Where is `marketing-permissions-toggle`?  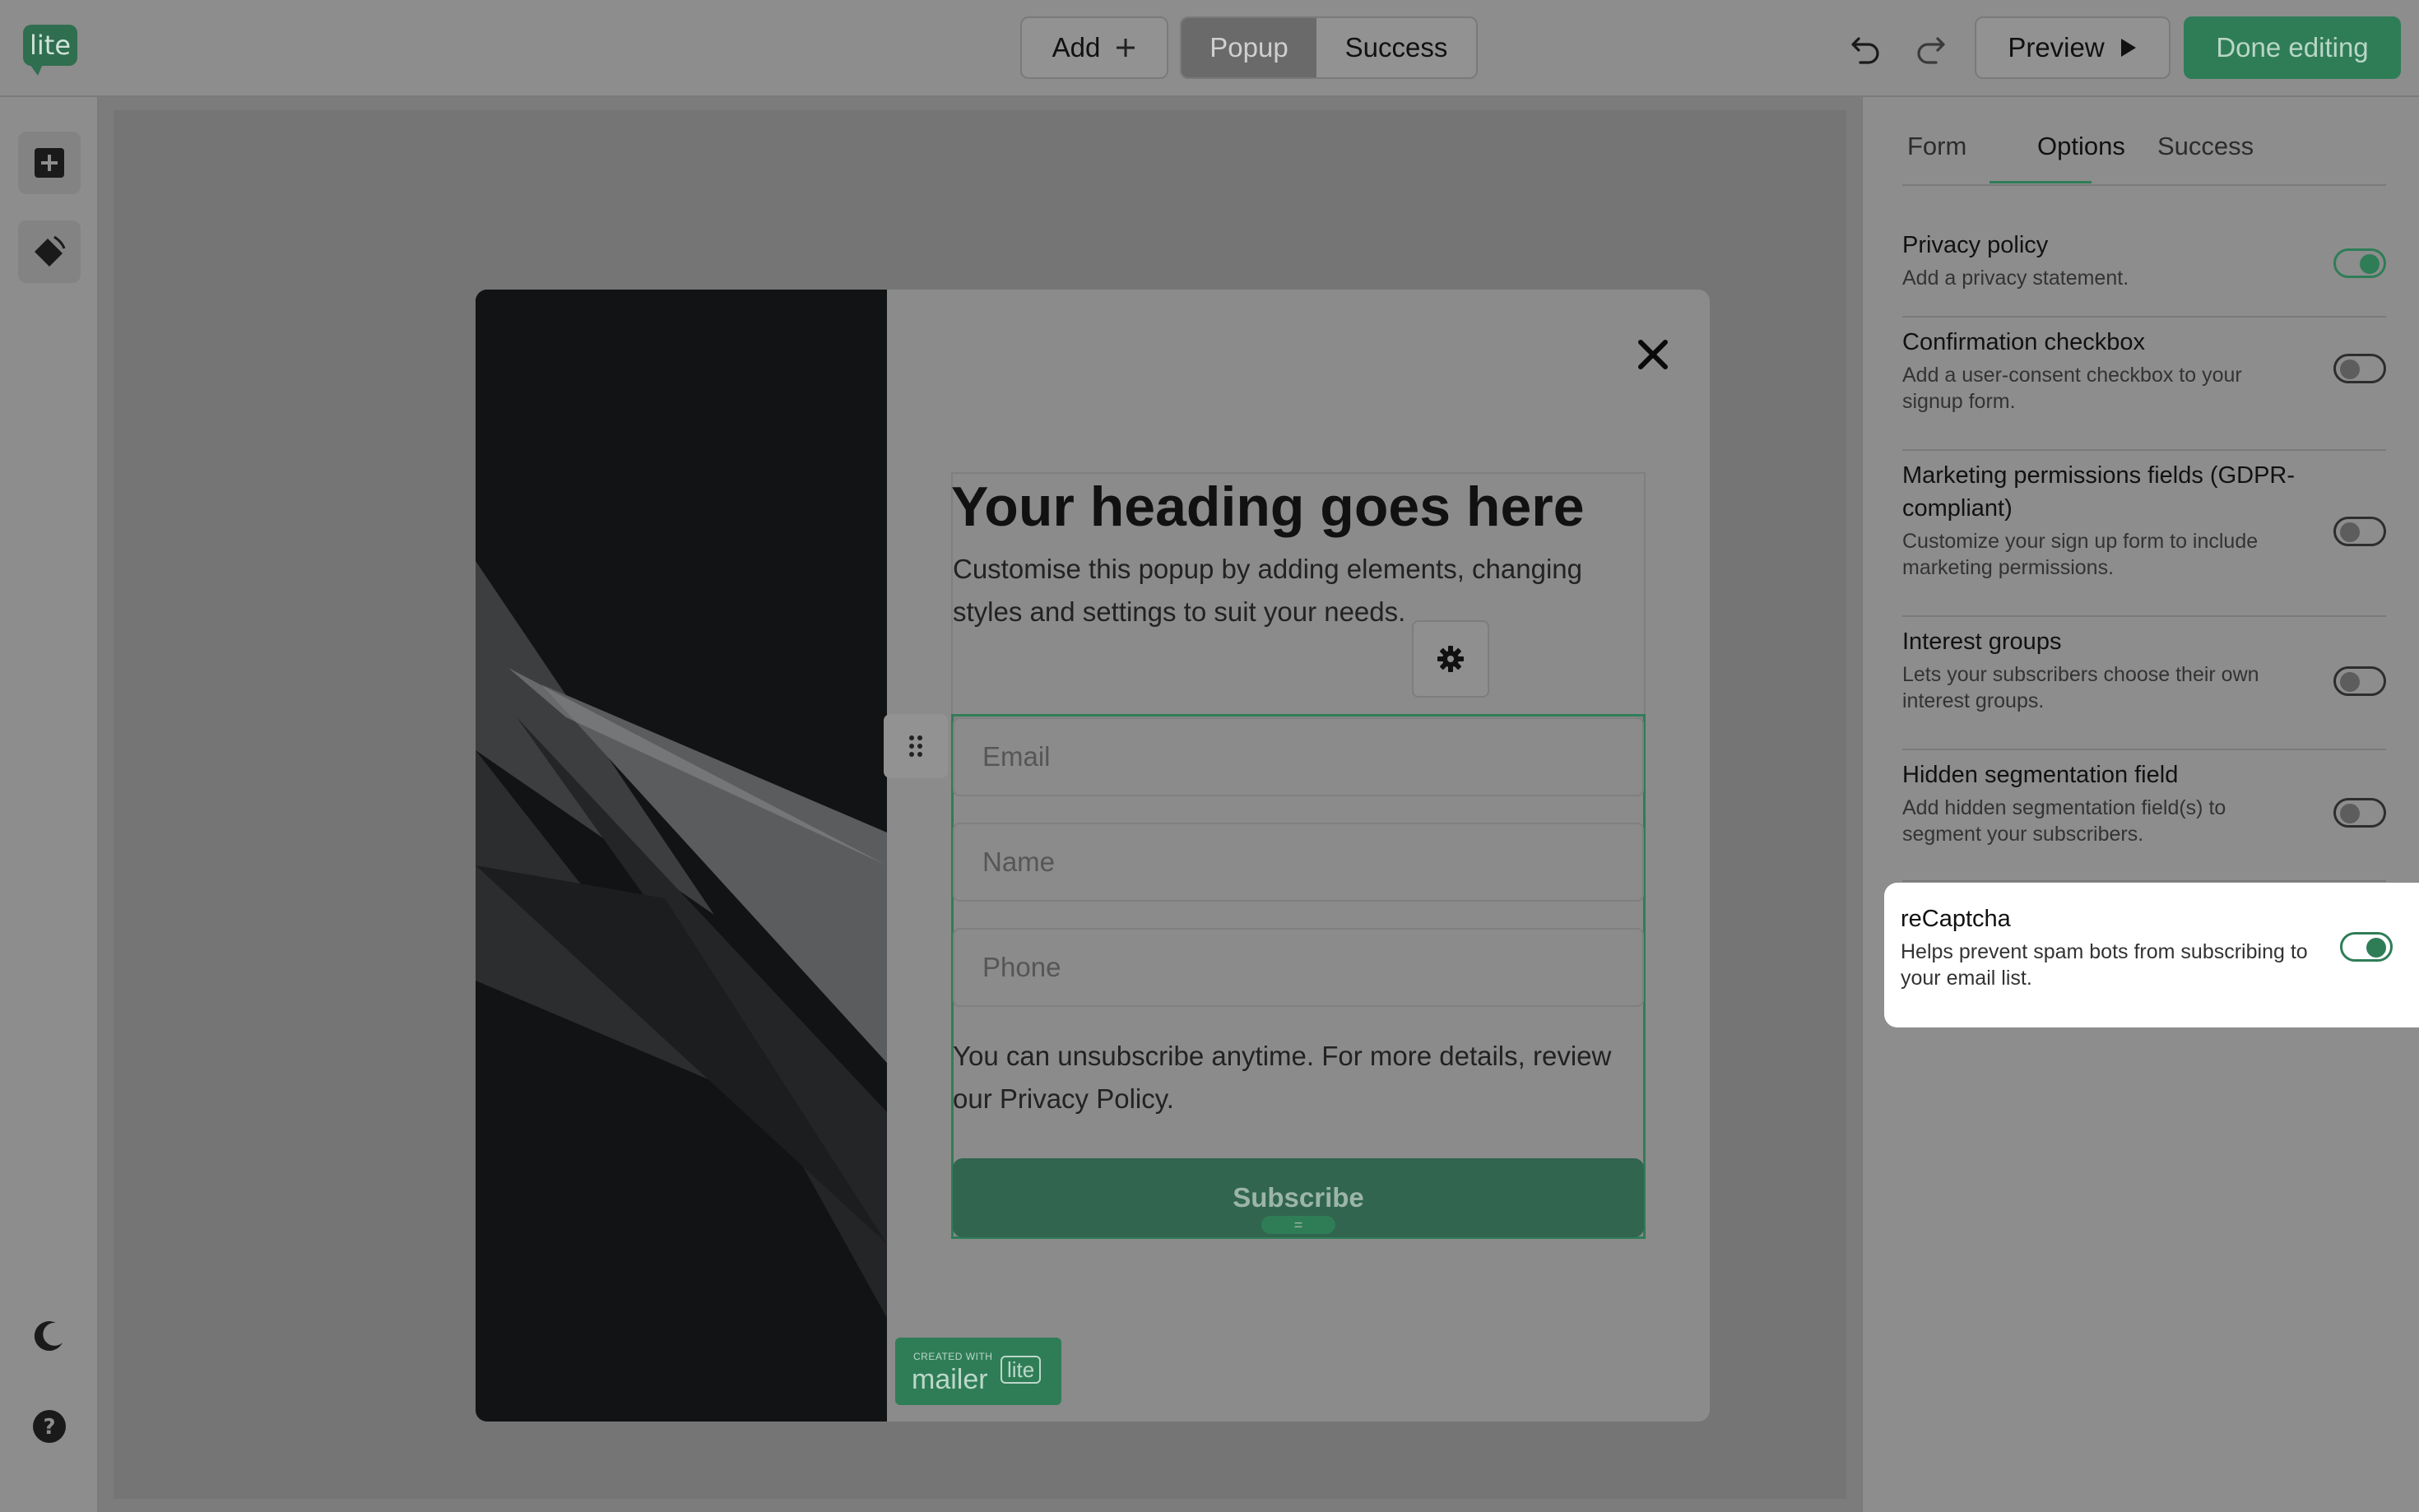
marketing-permissions-toggle is located at coordinates (2359, 531).